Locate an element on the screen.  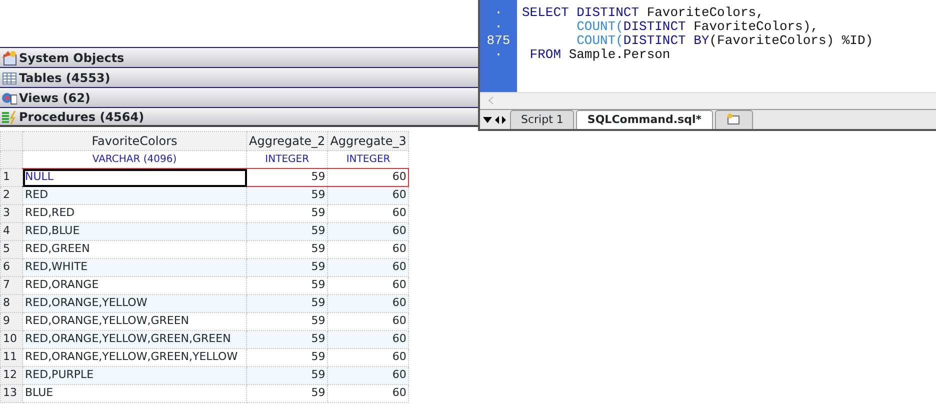
section-header: Procedures (4564) is located at coordinates (239, 117).